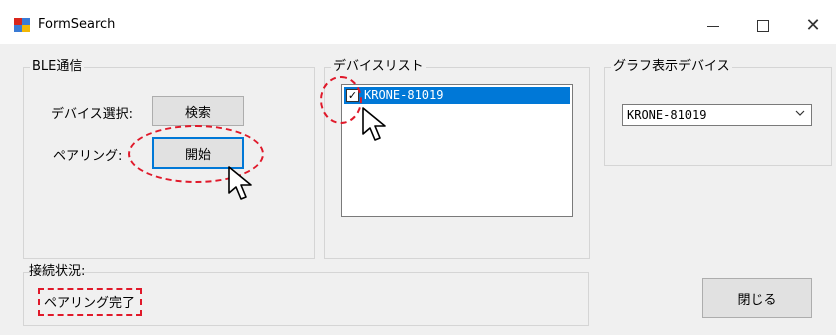 This screenshot has height=335, width=836. What do you see at coordinates (418, 22) in the screenshot?
I see `title-bar: FormSearch ✕` at bounding box center [418, 22].